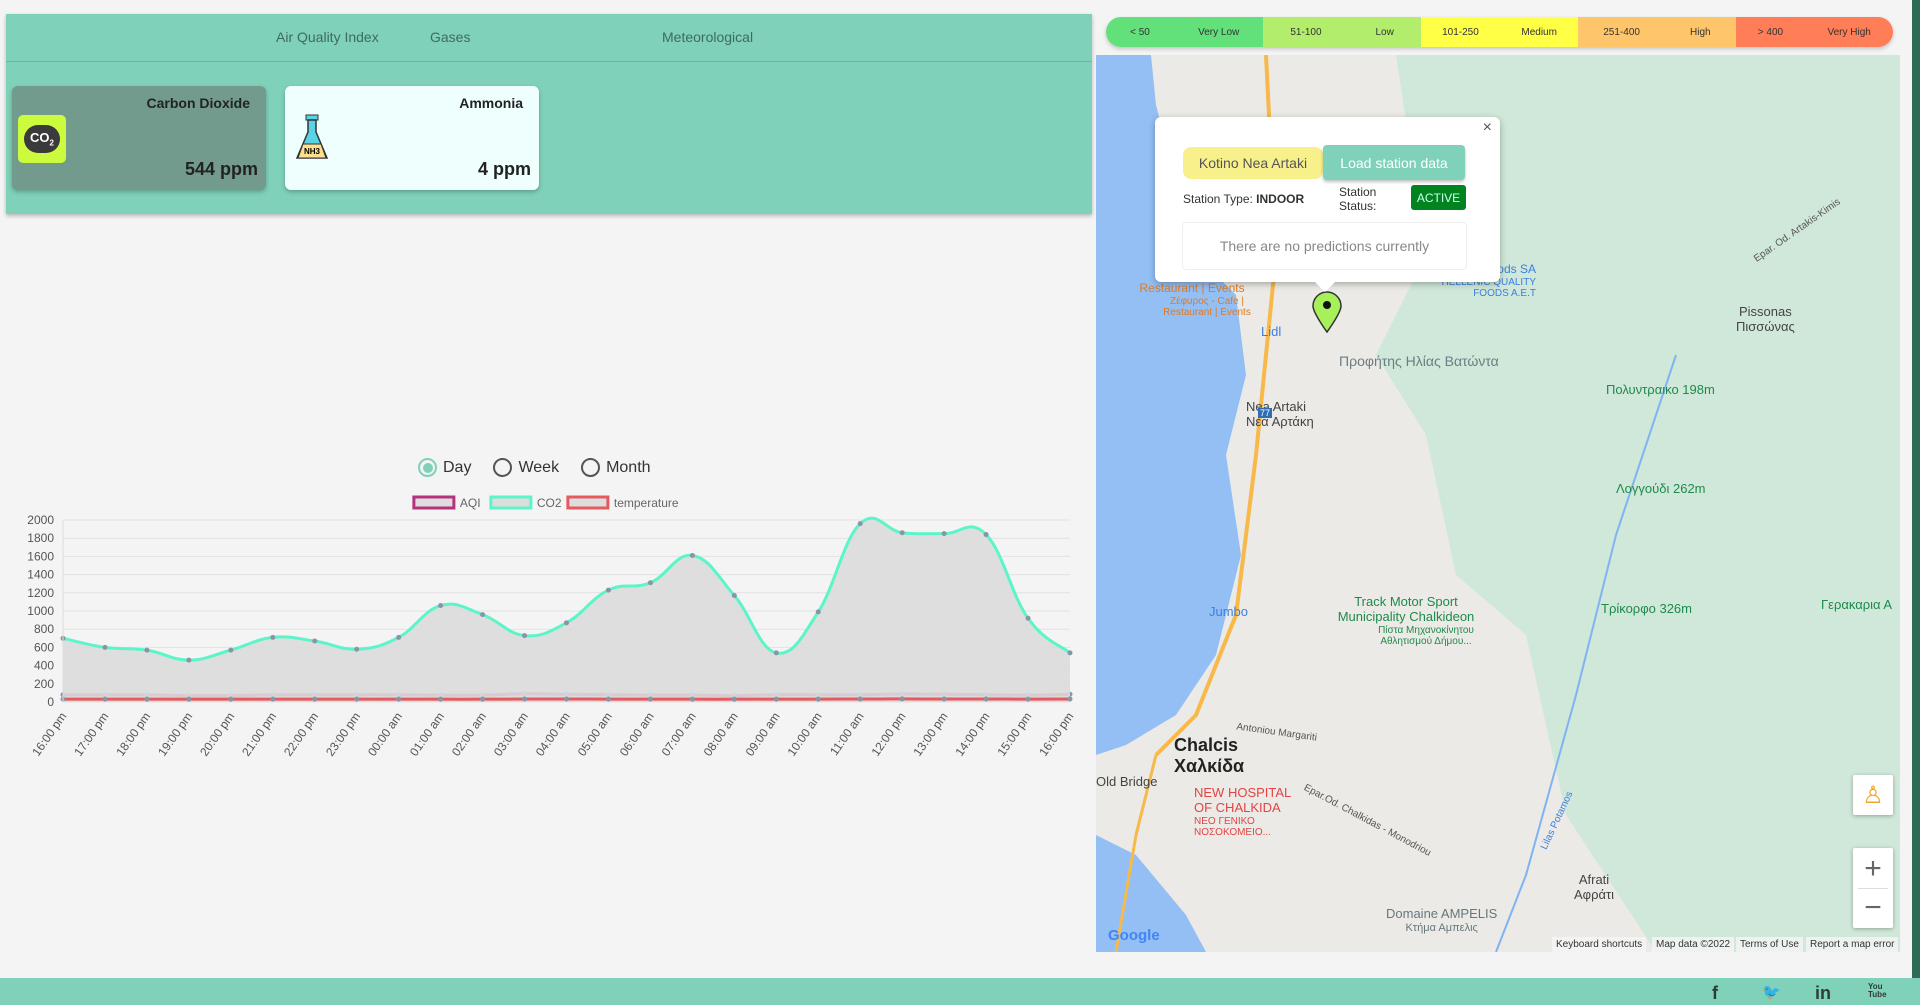 The image size is (1920, 1005). Describe the element at coordinates (40, 593) in the screenshot. I see `y-tick-label: 1200` at that location.